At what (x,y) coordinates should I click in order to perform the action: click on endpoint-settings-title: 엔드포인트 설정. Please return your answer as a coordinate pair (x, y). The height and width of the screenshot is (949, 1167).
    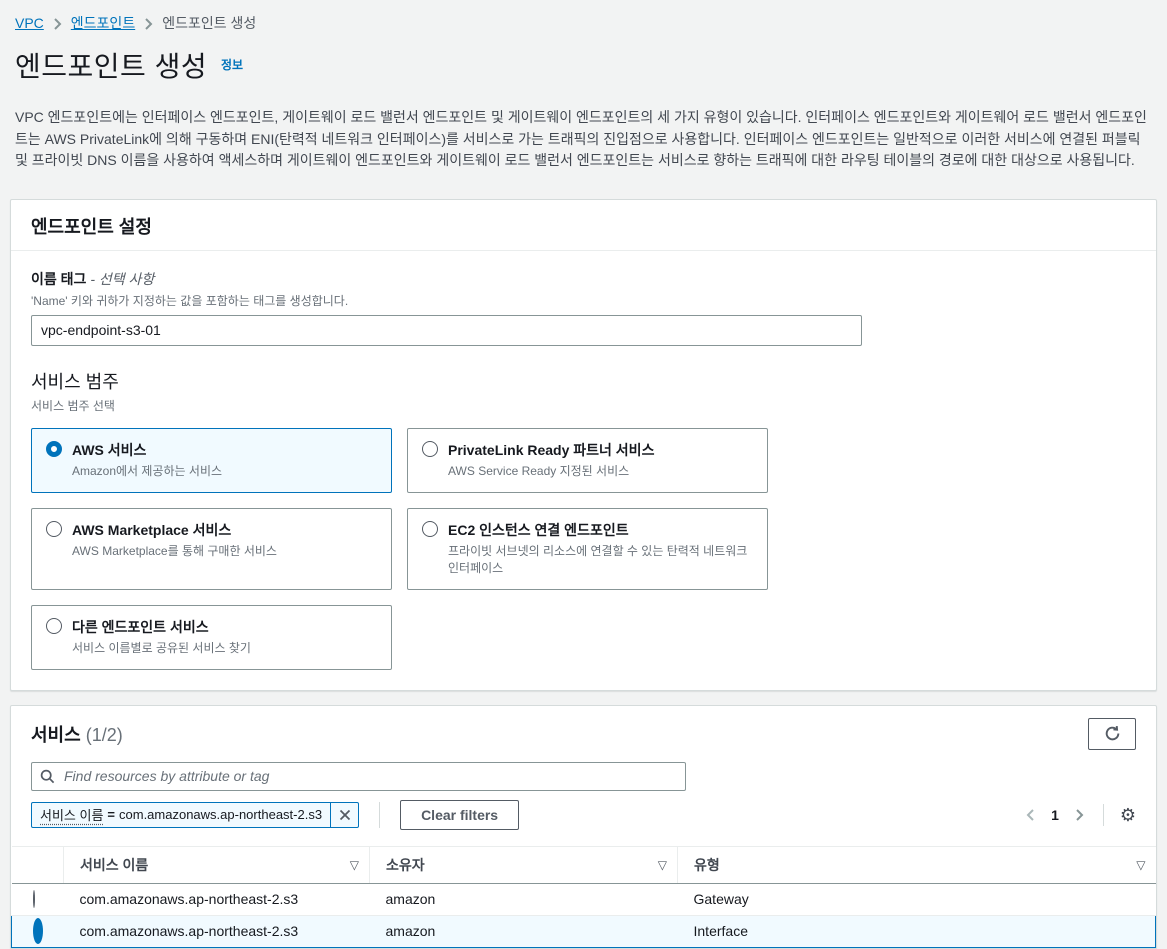
    Looking at the image, I should click on (91, 226).